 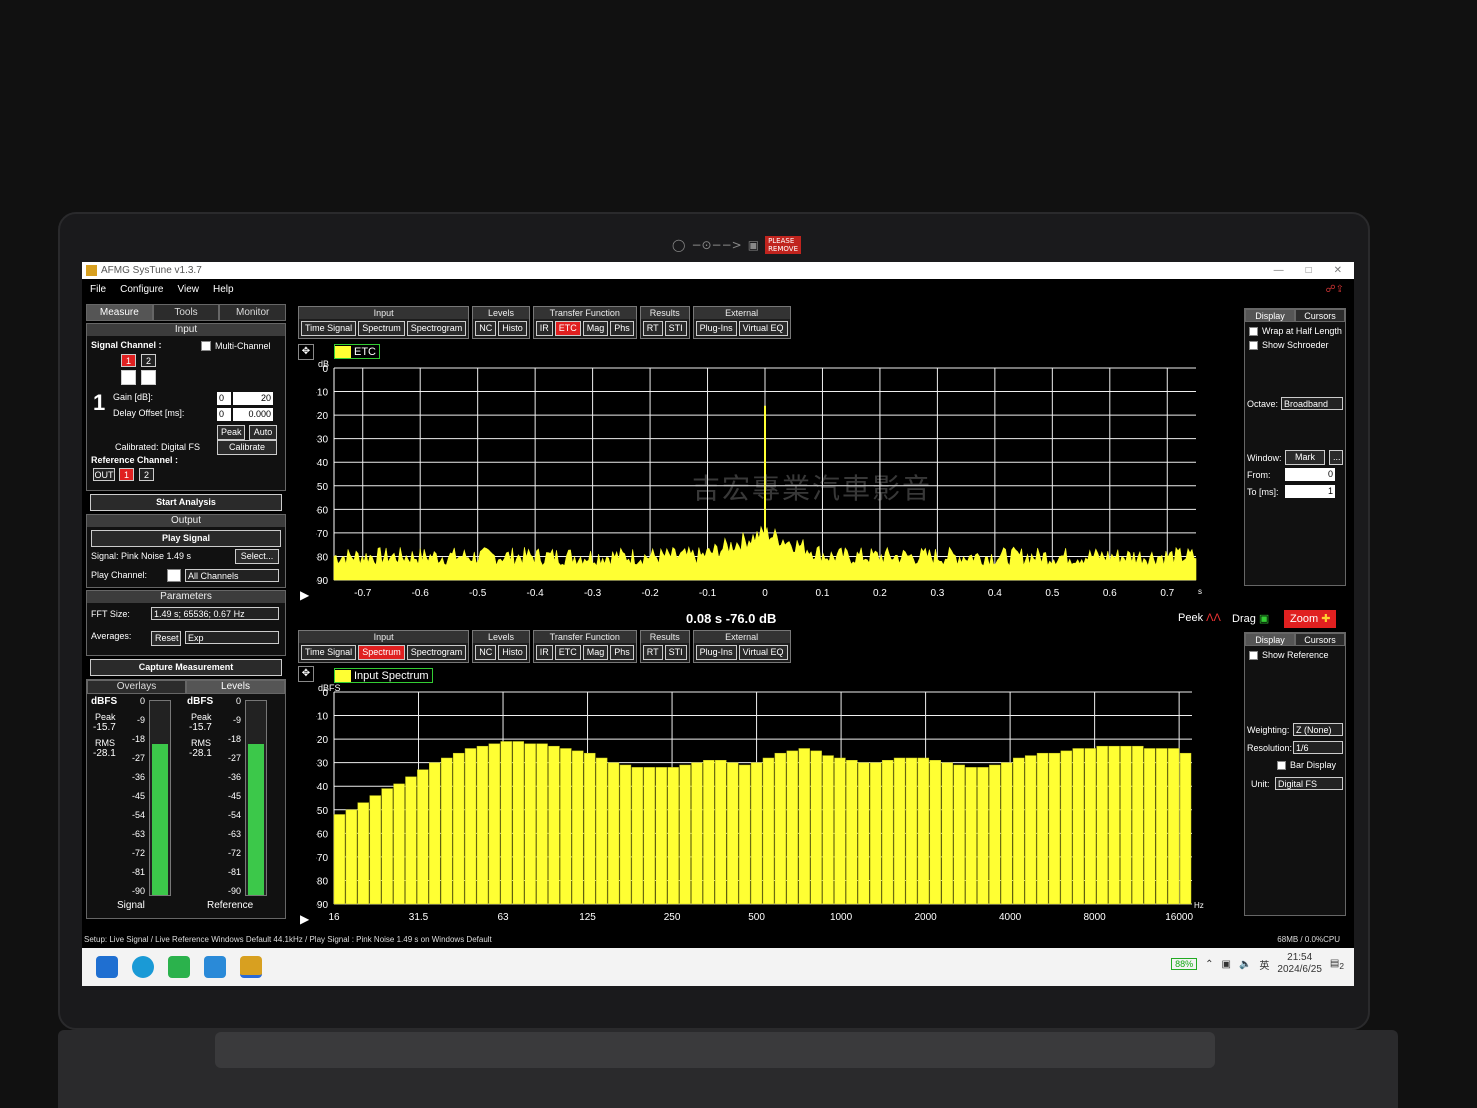 What do you see at coordinates (763, 328) in the screenshot?
I see `top-virtual-eq-button: Virtual EQ` at bounding box center [763, 328].